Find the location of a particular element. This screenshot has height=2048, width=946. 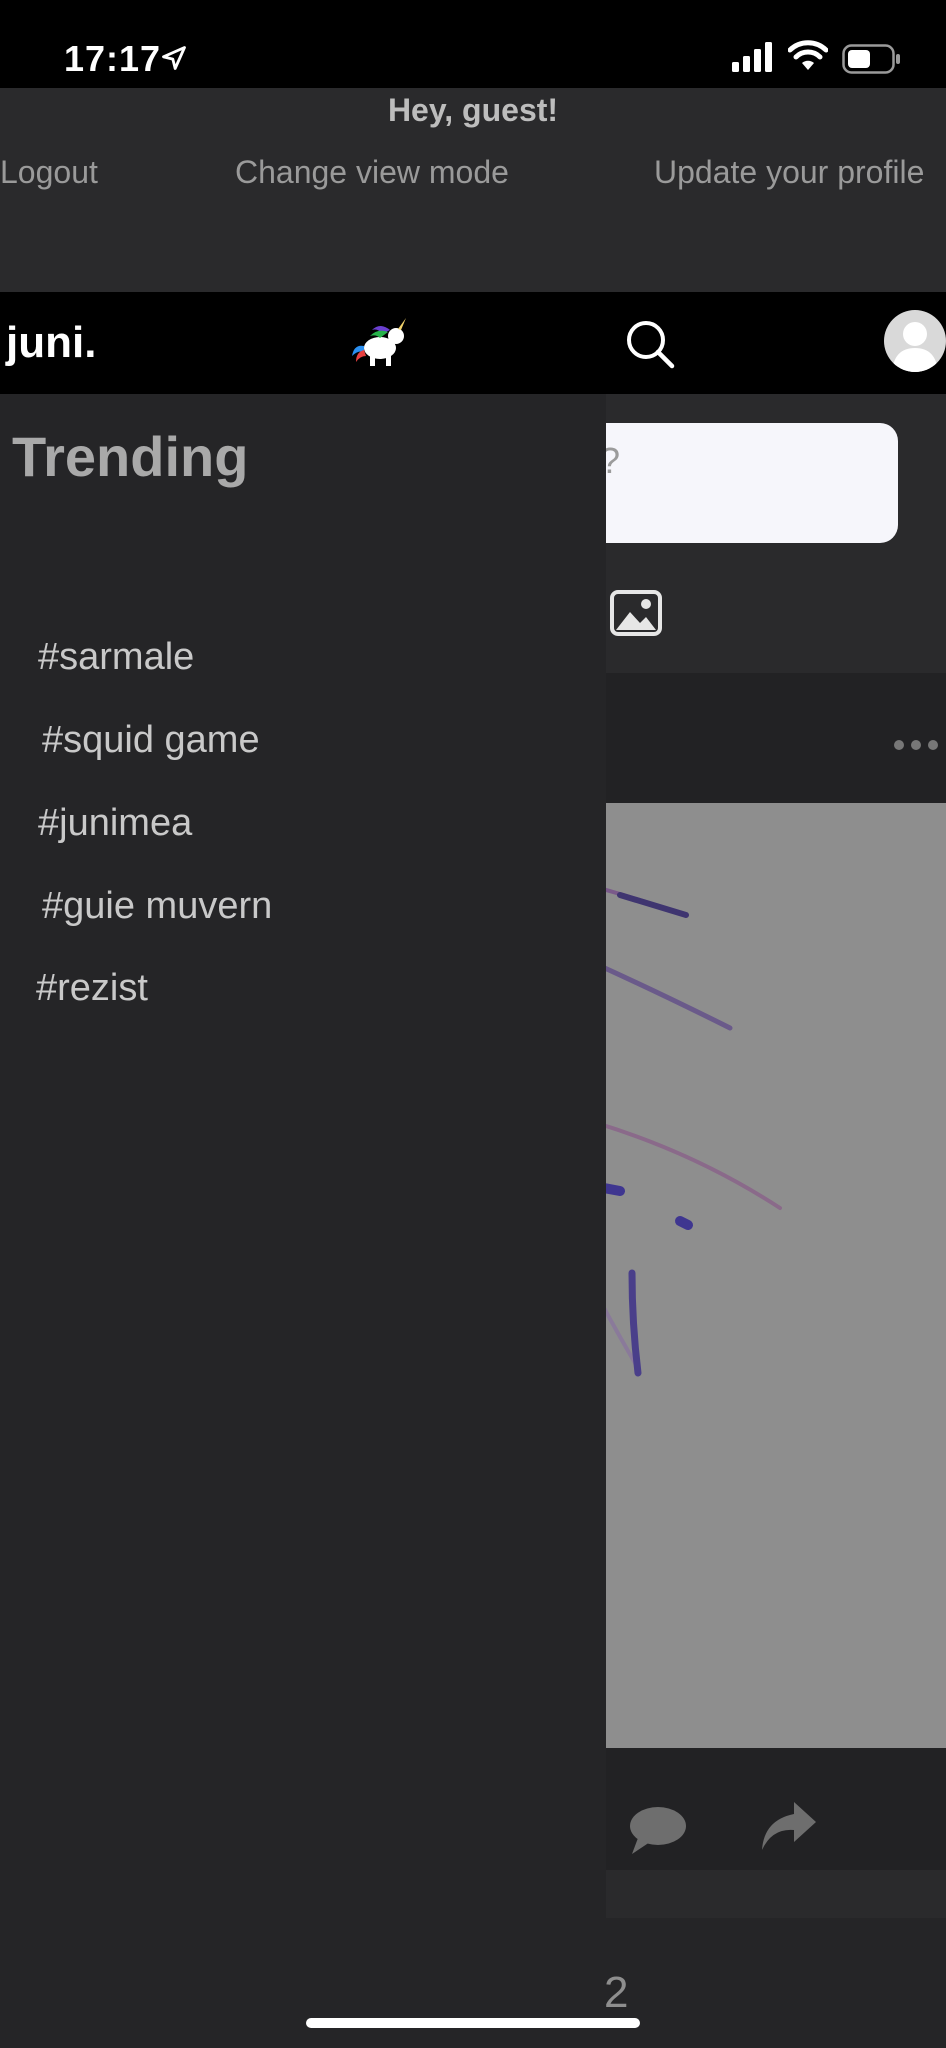

trending-tag-junimea: #junimea is located at coordinates (115, 823).